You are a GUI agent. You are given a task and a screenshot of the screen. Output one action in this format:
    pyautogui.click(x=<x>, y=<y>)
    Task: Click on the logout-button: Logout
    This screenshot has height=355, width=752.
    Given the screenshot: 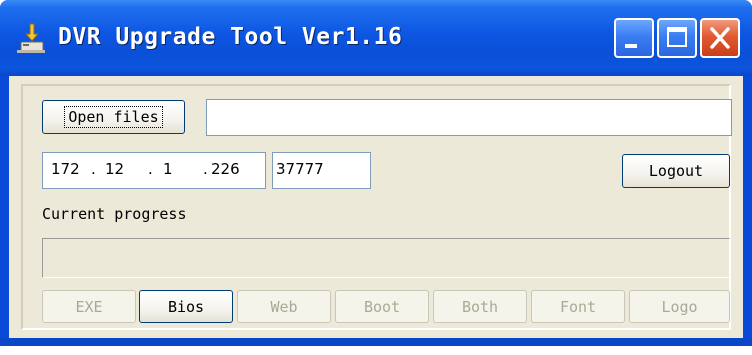 What is the action you would take?
    pyautogui.click(x=676, y=171)
    